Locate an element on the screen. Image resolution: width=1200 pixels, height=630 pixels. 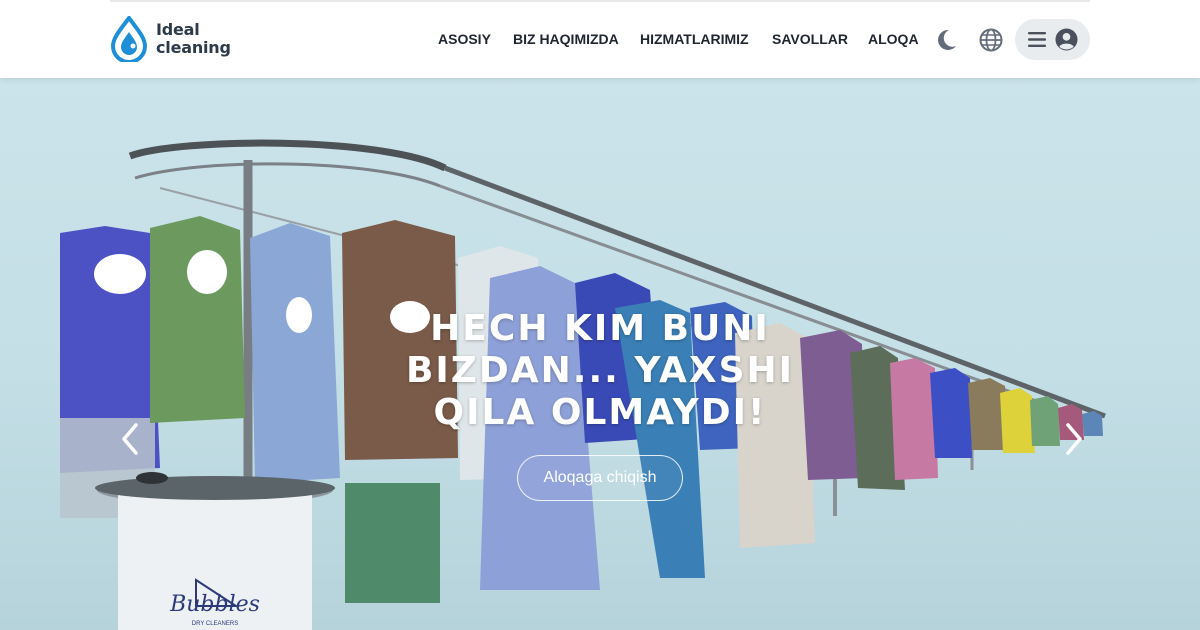
nav-link-asosiy: ASOSIY is located at coordinates (464, 39).